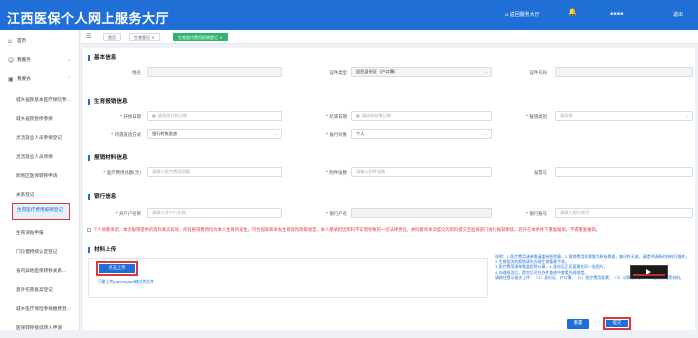 The width and height of the screenshot is (698, 338). I want to click on account-name-field, so click(421, 213).